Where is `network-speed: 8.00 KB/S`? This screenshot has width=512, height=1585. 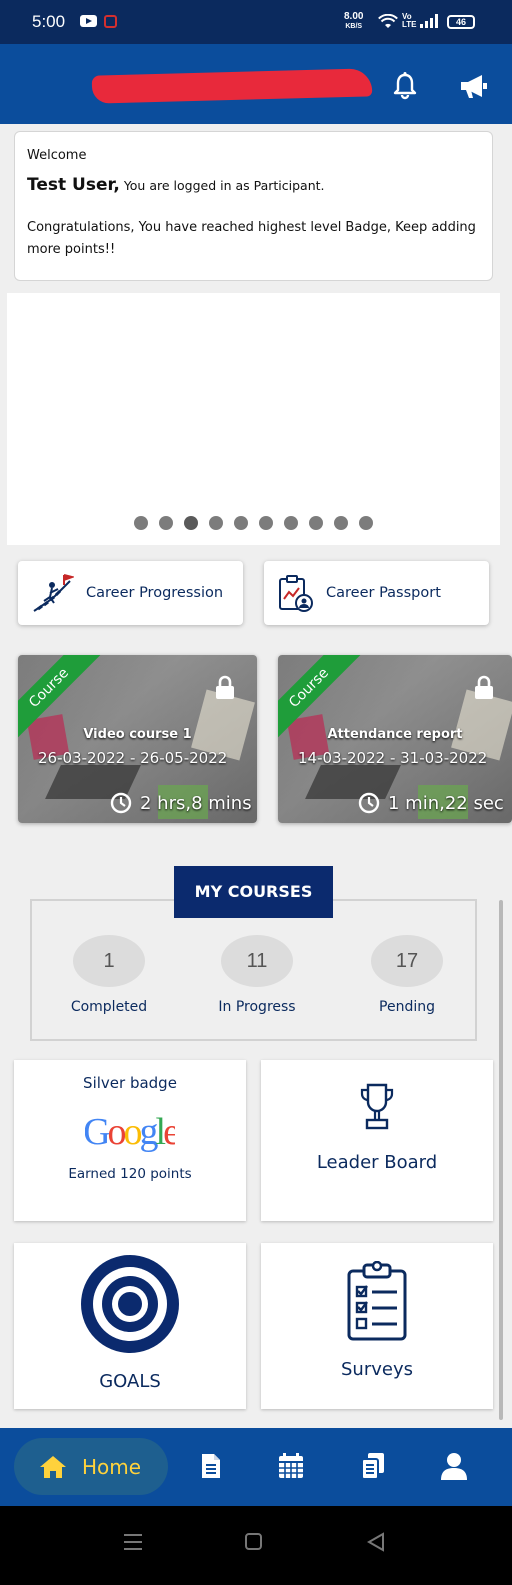 network-speed: 8.00 KB/S is located at coordinates (353, 22).